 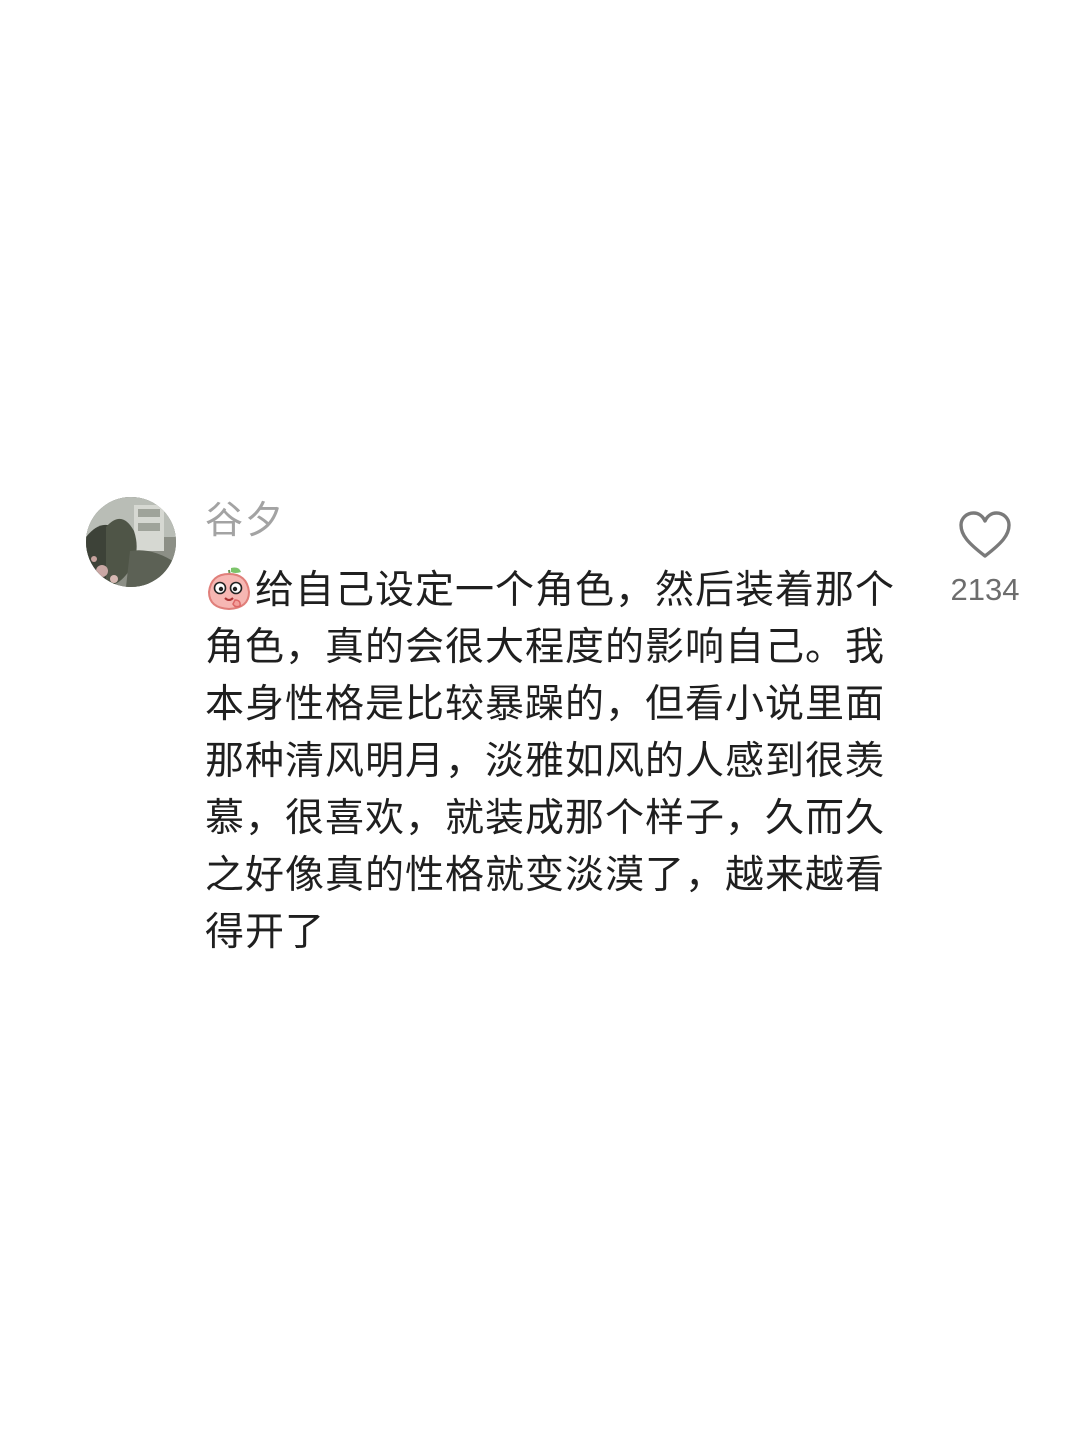 I want to click on peach-face-emoji-icon, so click(x=229, y=589).